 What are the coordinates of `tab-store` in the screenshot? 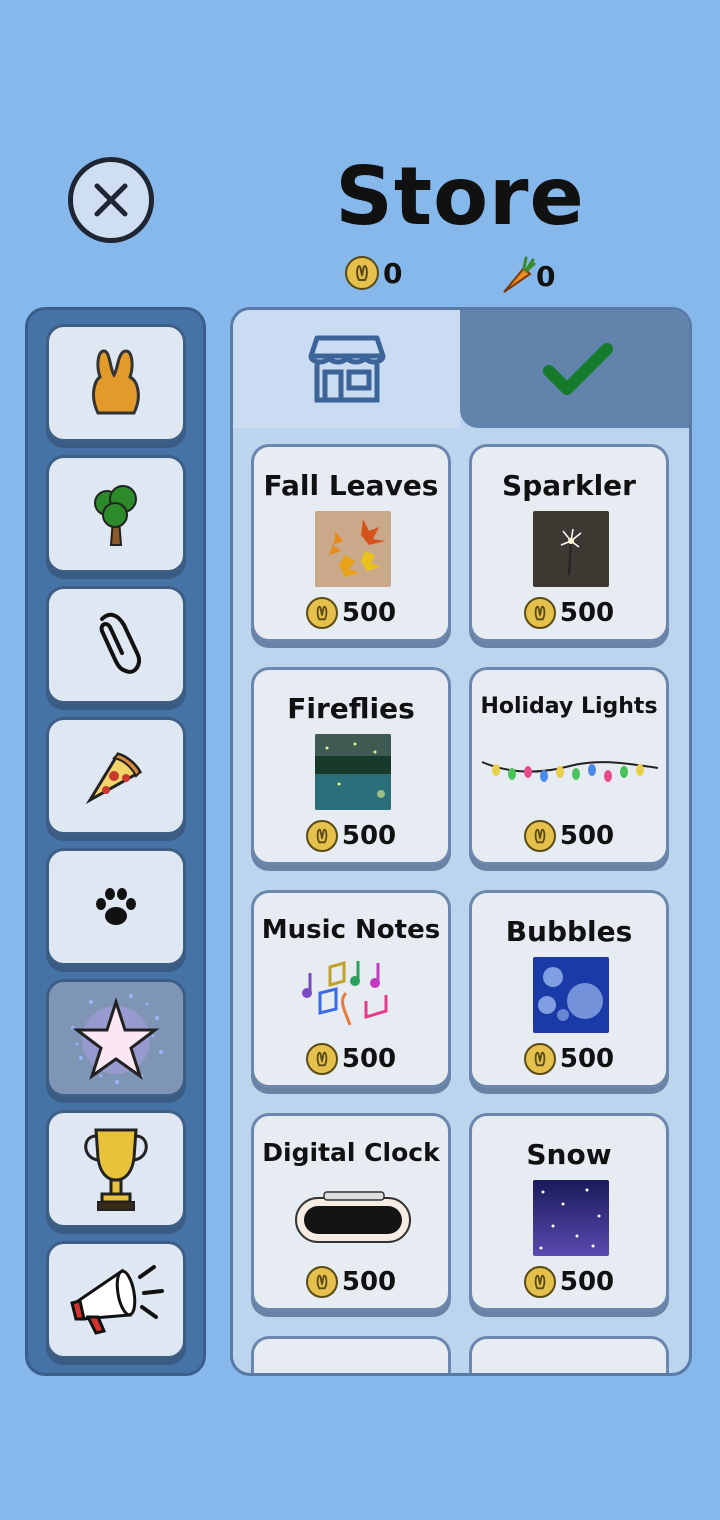 It's located at (346, 369).